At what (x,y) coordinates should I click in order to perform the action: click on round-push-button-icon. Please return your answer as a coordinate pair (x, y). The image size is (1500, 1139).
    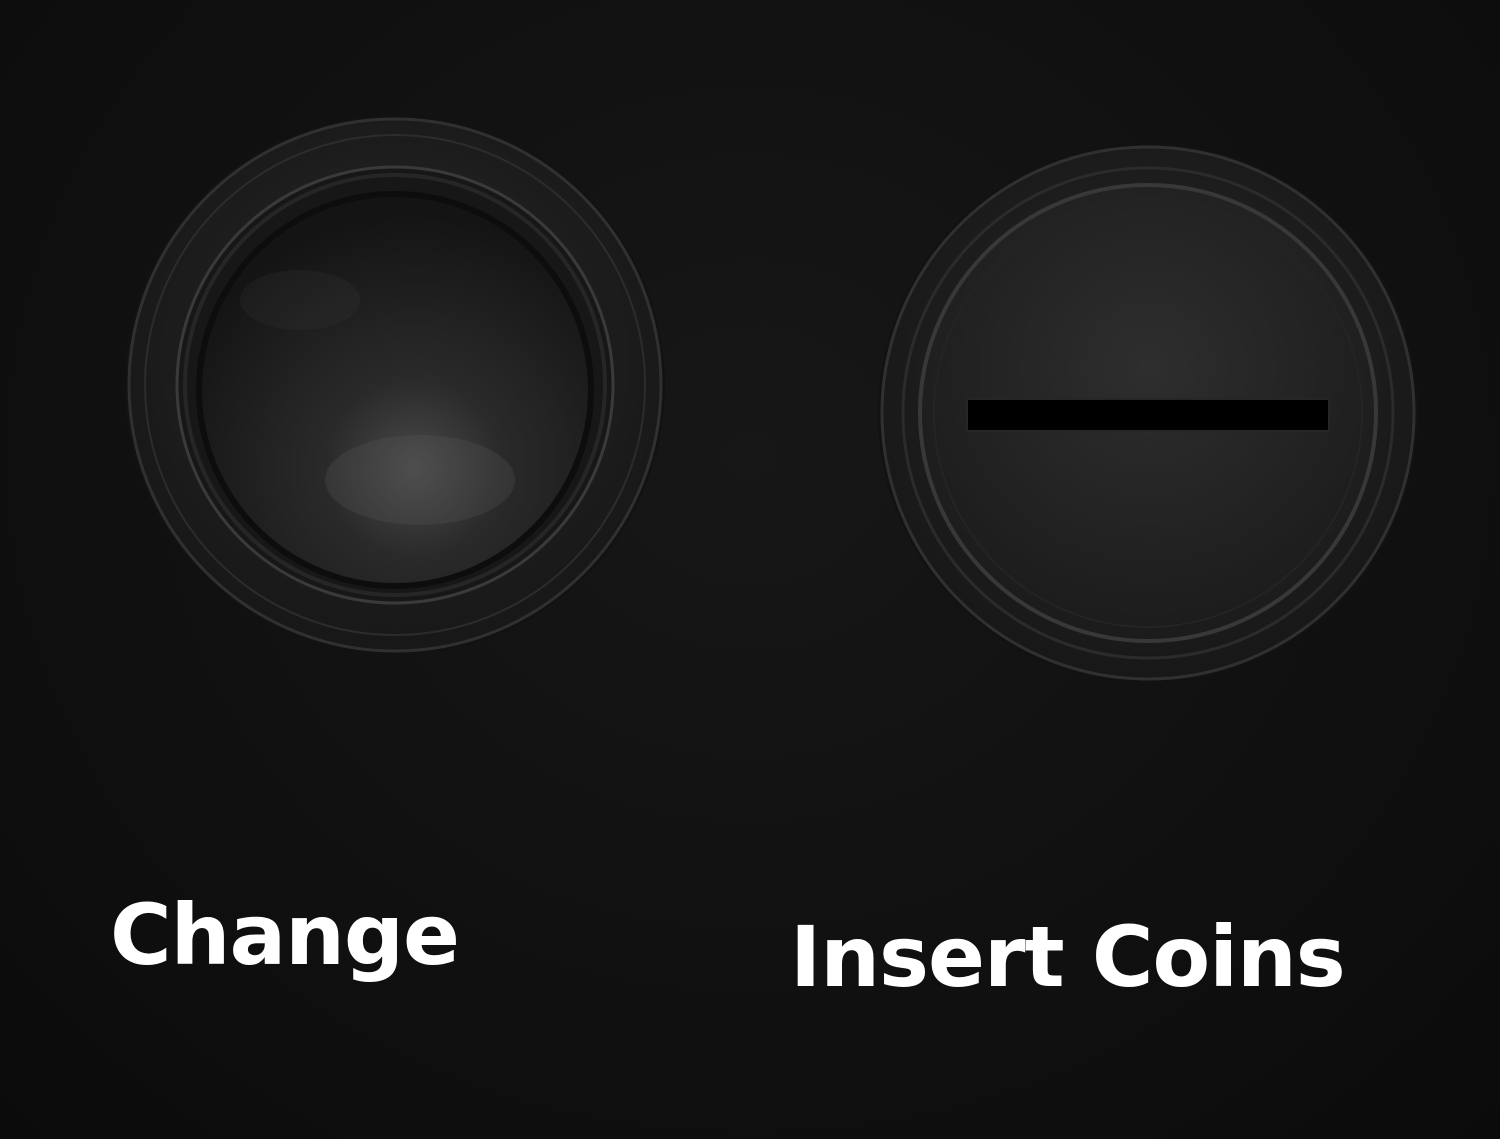
    Looking at the image, I should click on (395, 390).